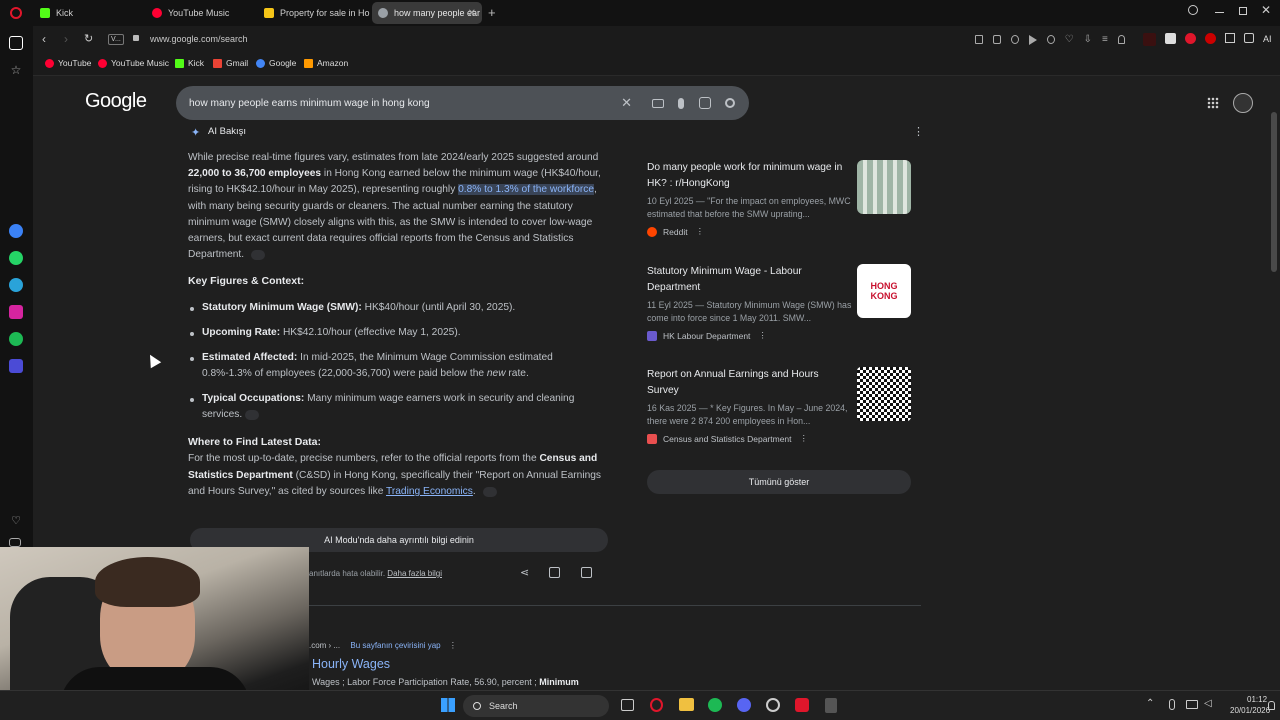 The image size is (1280, 720). What do you see at coordinates (744, 705) in the screenshot?
I see `discord-icon` at bounding box center [744, 705].